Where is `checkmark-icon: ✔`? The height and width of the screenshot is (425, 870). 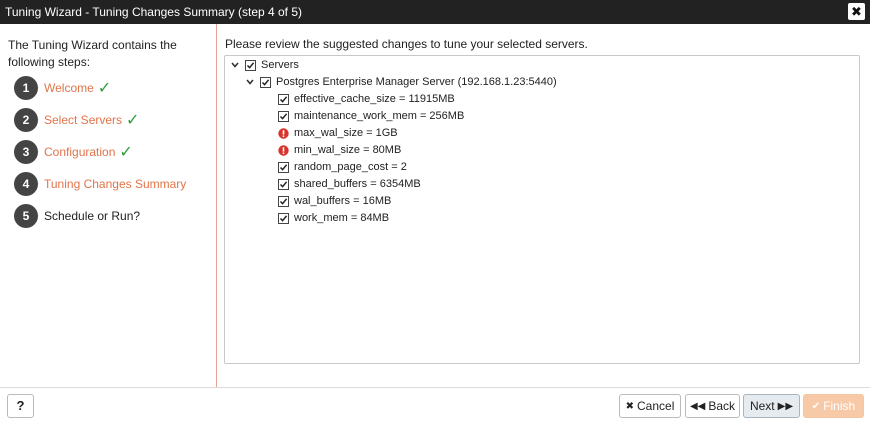
checkmark-icon: ✔ is located at coordinates (816, 406).